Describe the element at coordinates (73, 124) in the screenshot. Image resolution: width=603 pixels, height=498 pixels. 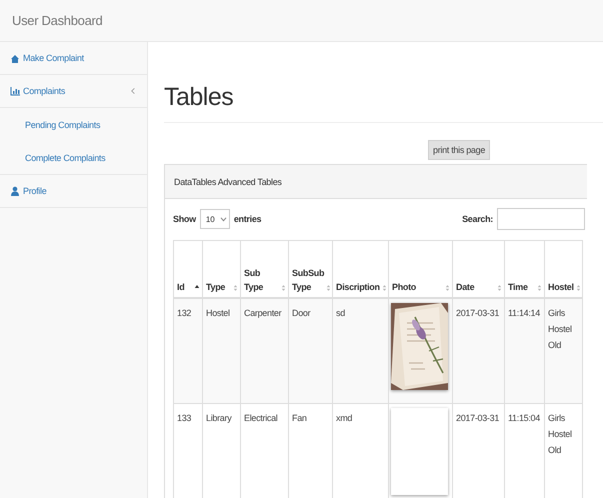
I see `sidebar-subitem: Pending Complaints` at that location.